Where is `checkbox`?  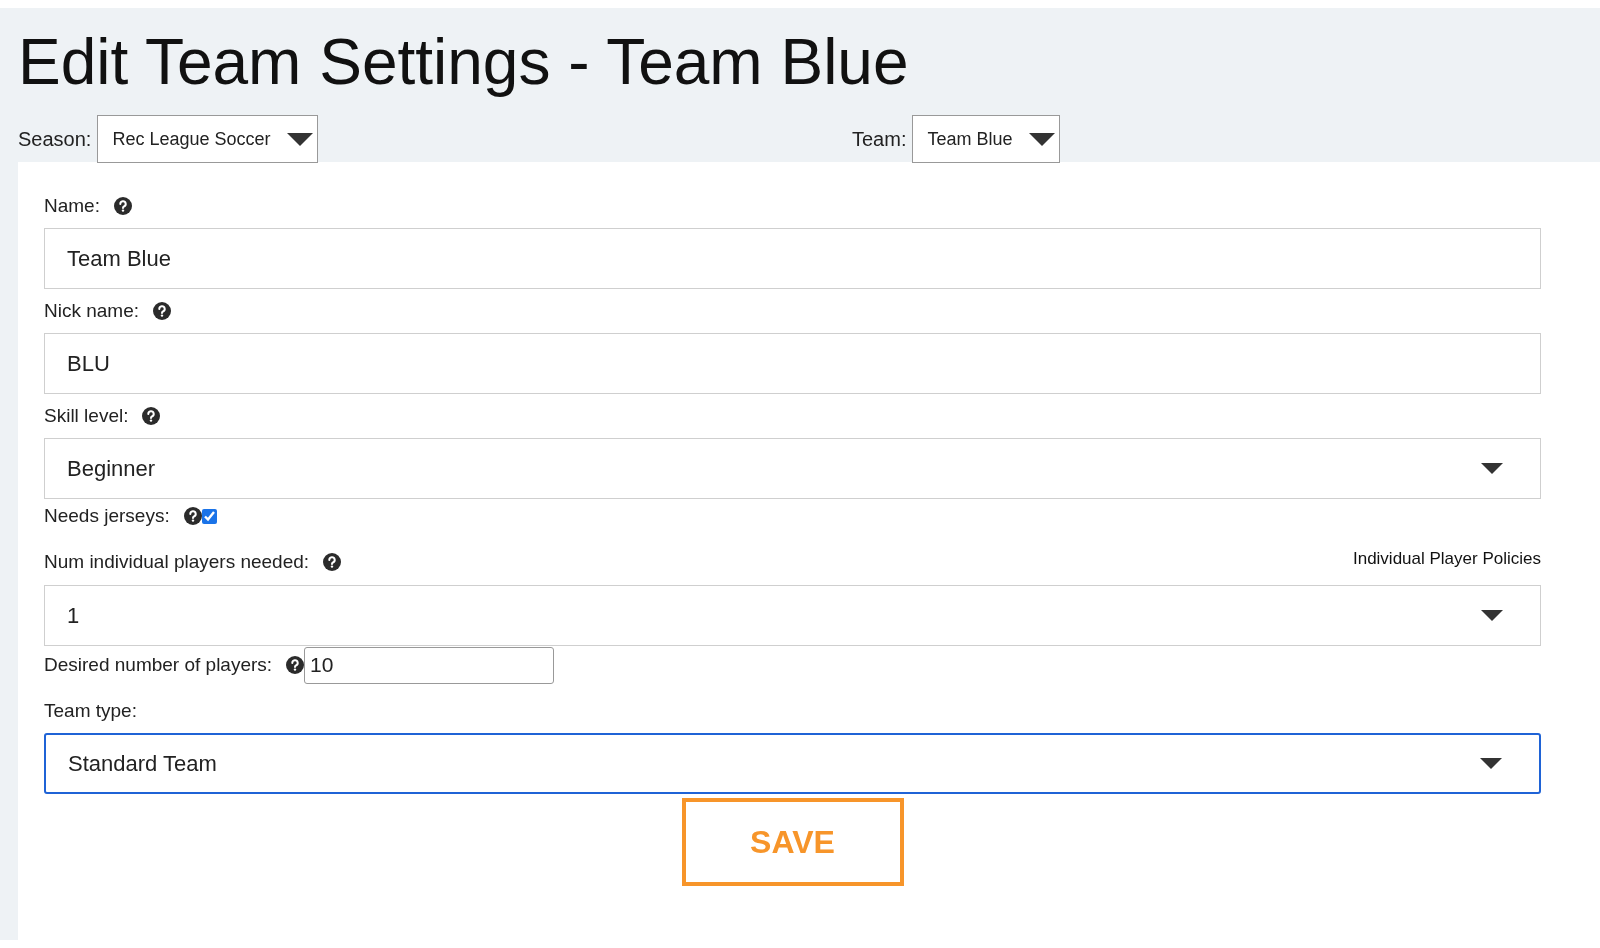
checkbox is located at coordinates (209, 516).